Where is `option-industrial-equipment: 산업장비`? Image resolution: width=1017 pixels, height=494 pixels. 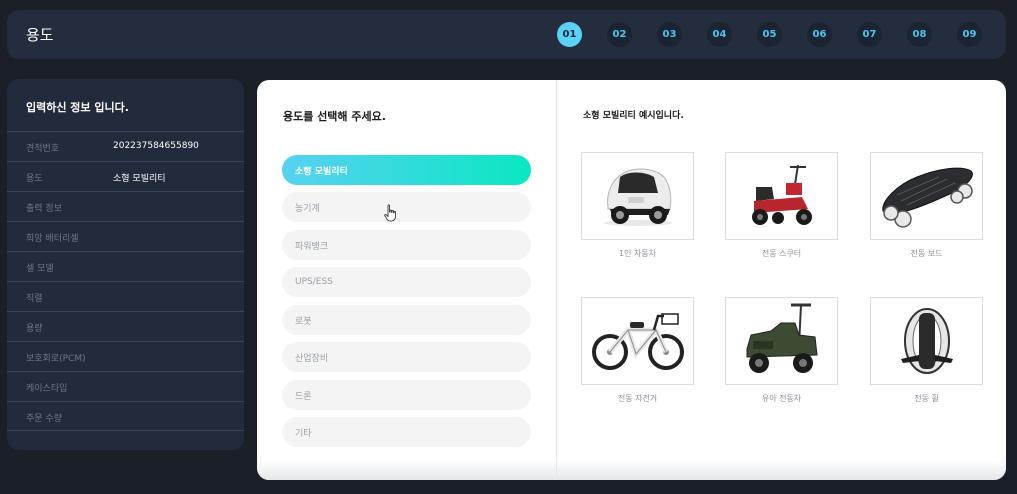
option-industrial-equipment: 산업장비 is located at coordinates (406, 357).